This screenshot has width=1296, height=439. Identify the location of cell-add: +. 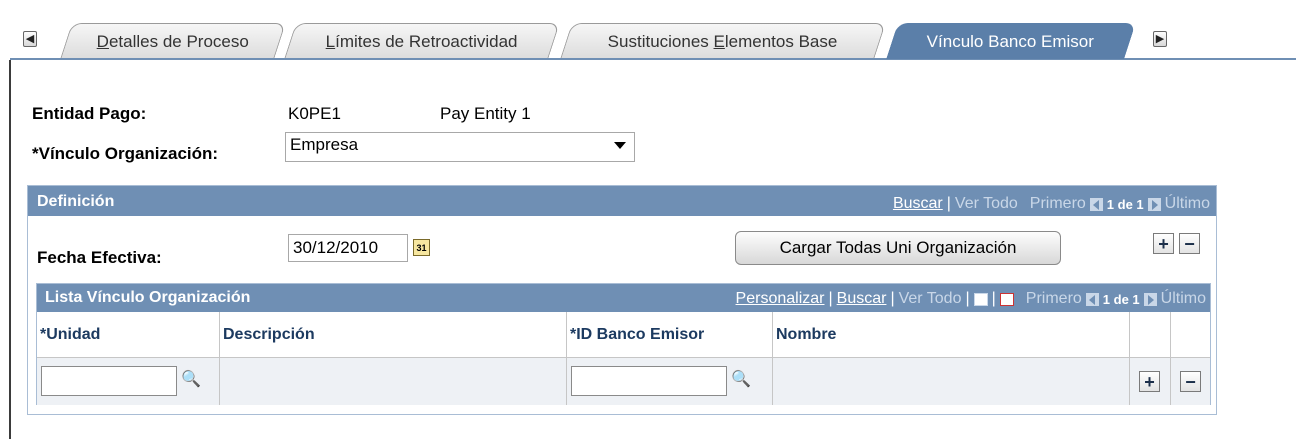
(1150, 381).